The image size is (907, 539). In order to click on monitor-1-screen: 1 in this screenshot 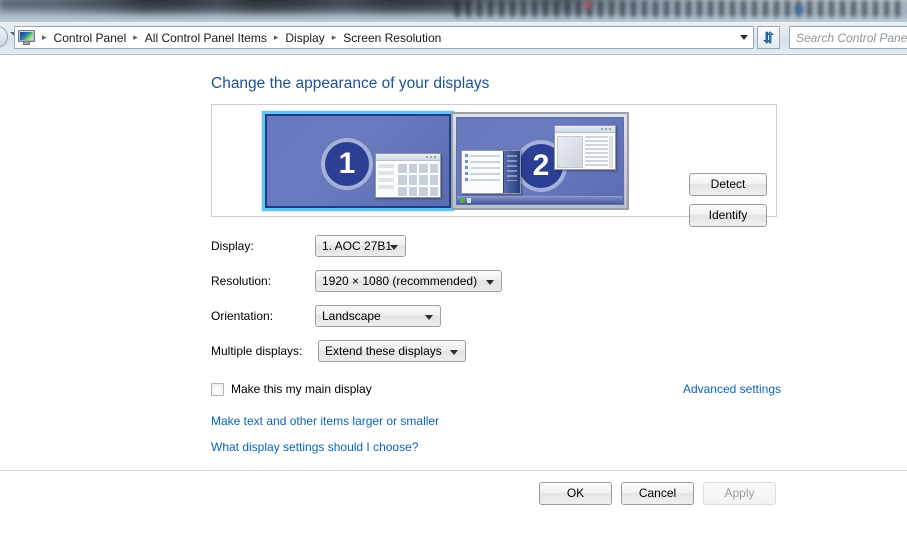, I will do `click(358, 161)`.